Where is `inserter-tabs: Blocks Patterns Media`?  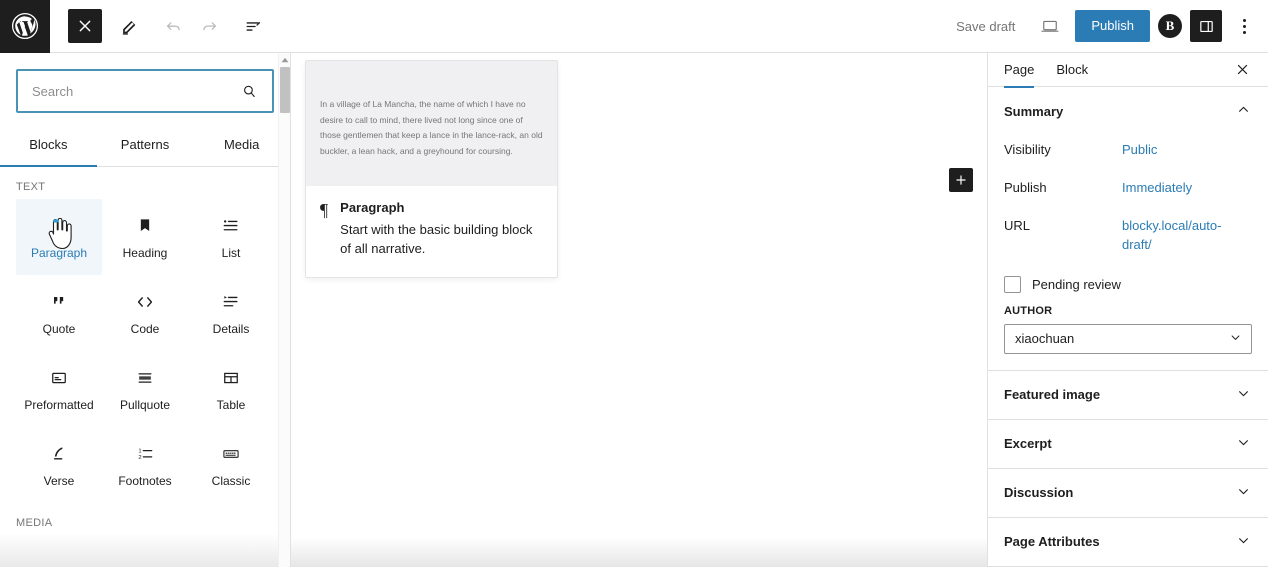
inserter-tabs: Blocks Patterns Media is located at coordinates (145, 145).